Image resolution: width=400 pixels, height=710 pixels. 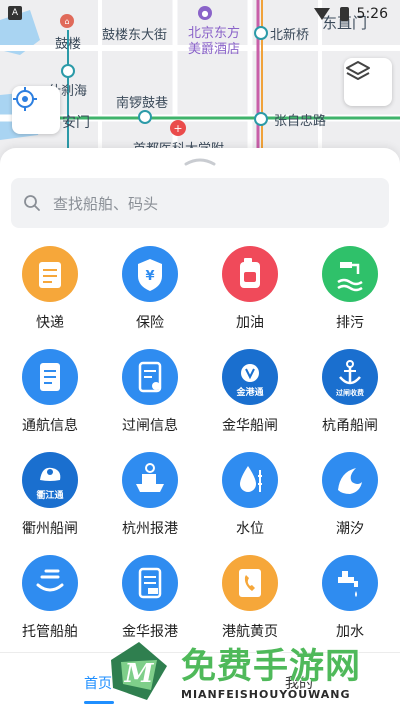 I want to click on service-tile-fuel: 加油, so click(x=250, y=297).